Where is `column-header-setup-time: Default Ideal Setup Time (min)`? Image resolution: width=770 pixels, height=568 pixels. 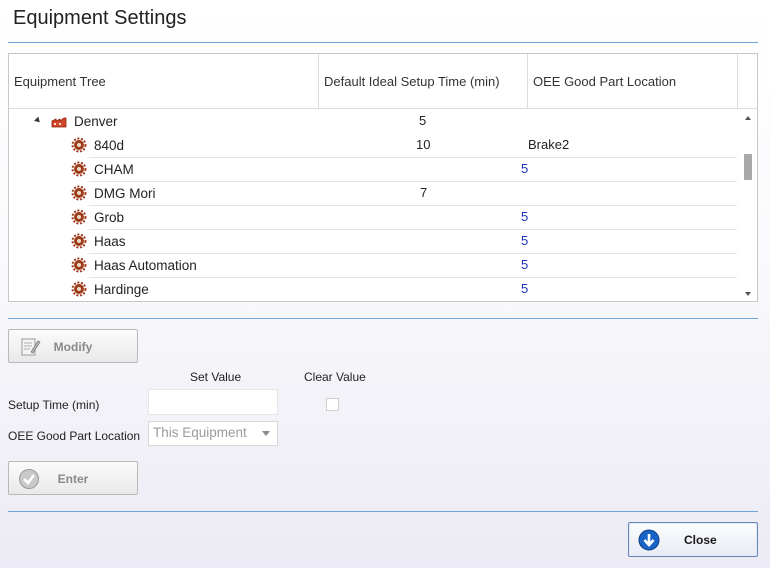
column-header-setup-time: Default Ideal Setup Time (min) is located at coordinates (423, 81).